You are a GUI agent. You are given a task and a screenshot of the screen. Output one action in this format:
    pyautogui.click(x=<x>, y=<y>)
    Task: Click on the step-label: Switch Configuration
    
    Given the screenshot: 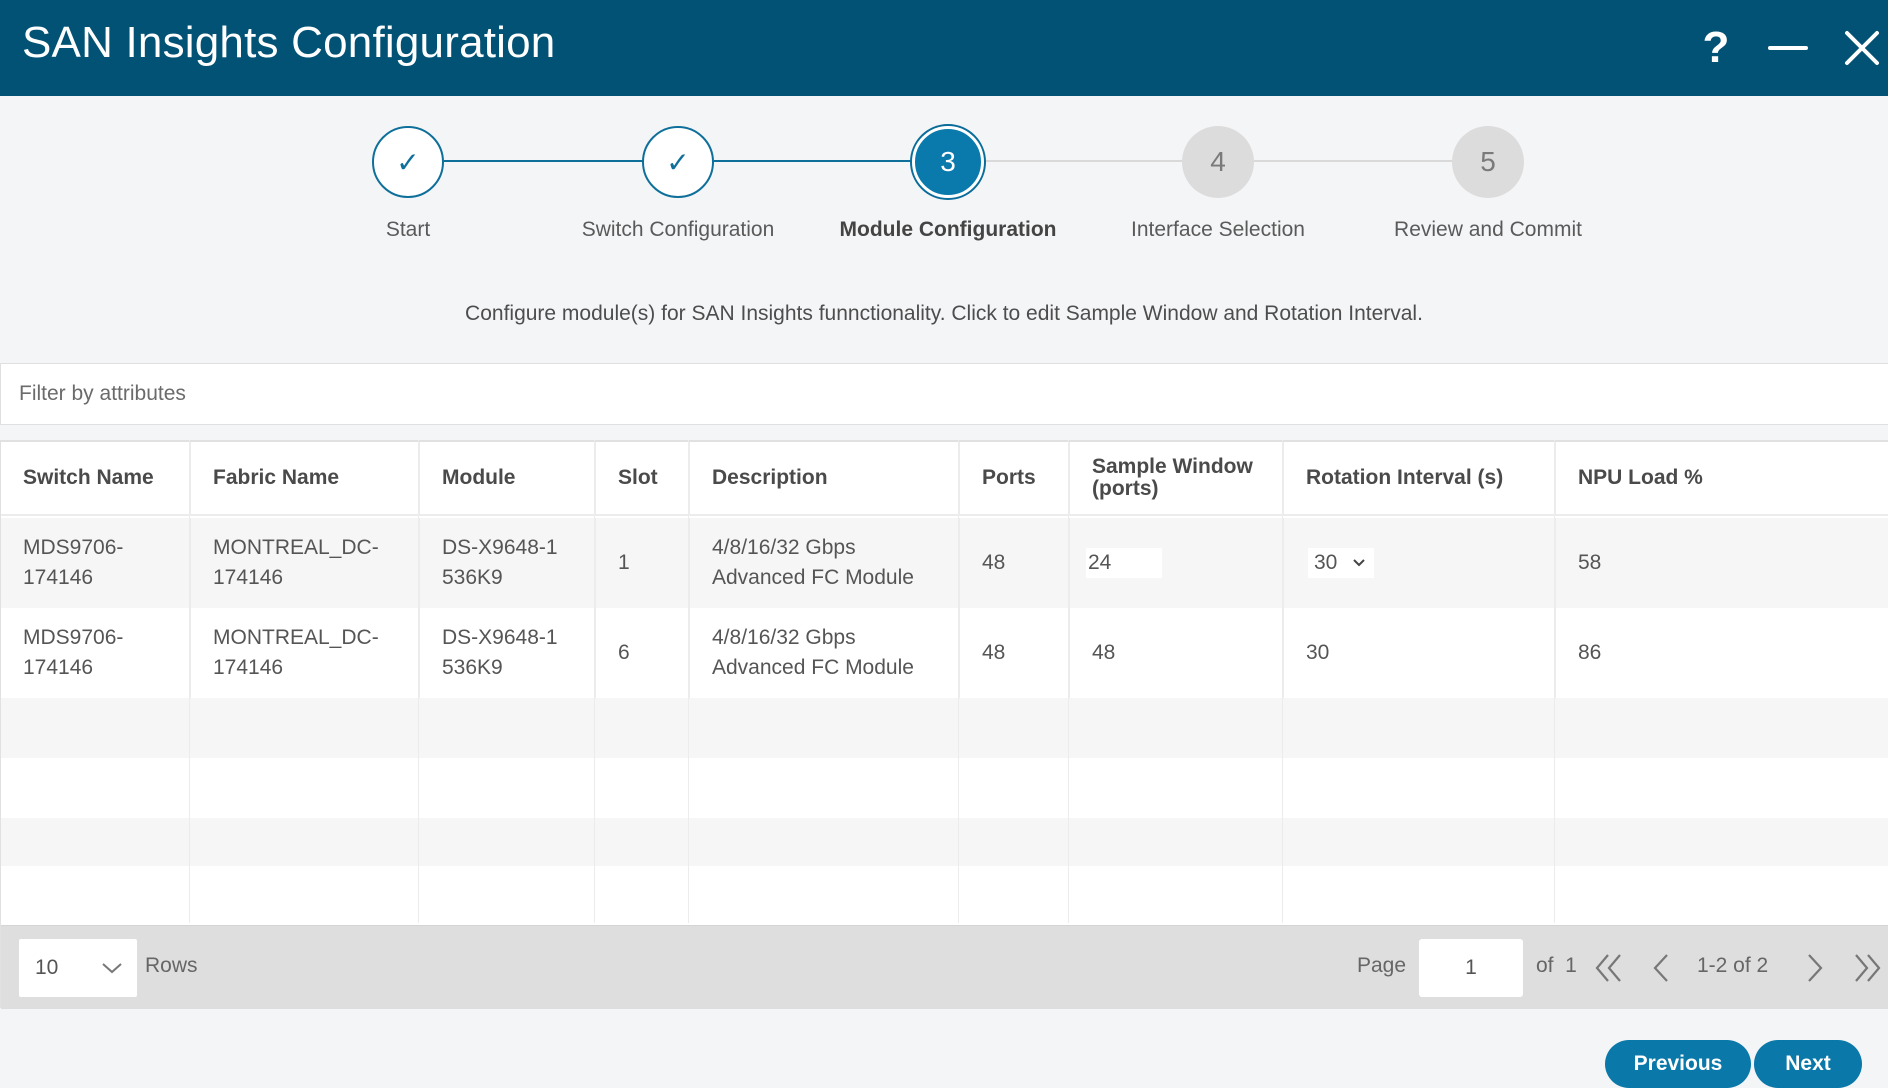 What is the action you would take?
    pyautogui.click(x=678, y=229)
    